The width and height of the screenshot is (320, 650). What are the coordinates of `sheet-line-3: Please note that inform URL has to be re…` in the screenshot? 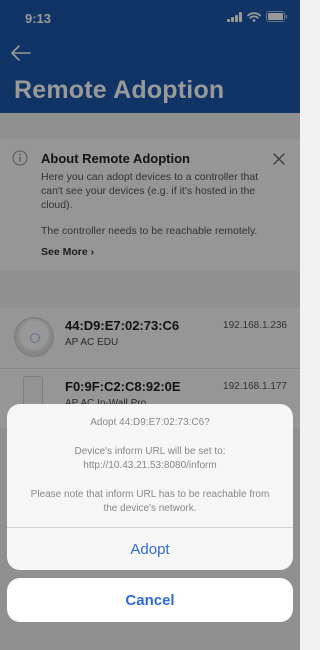 It's located at (150, 494).